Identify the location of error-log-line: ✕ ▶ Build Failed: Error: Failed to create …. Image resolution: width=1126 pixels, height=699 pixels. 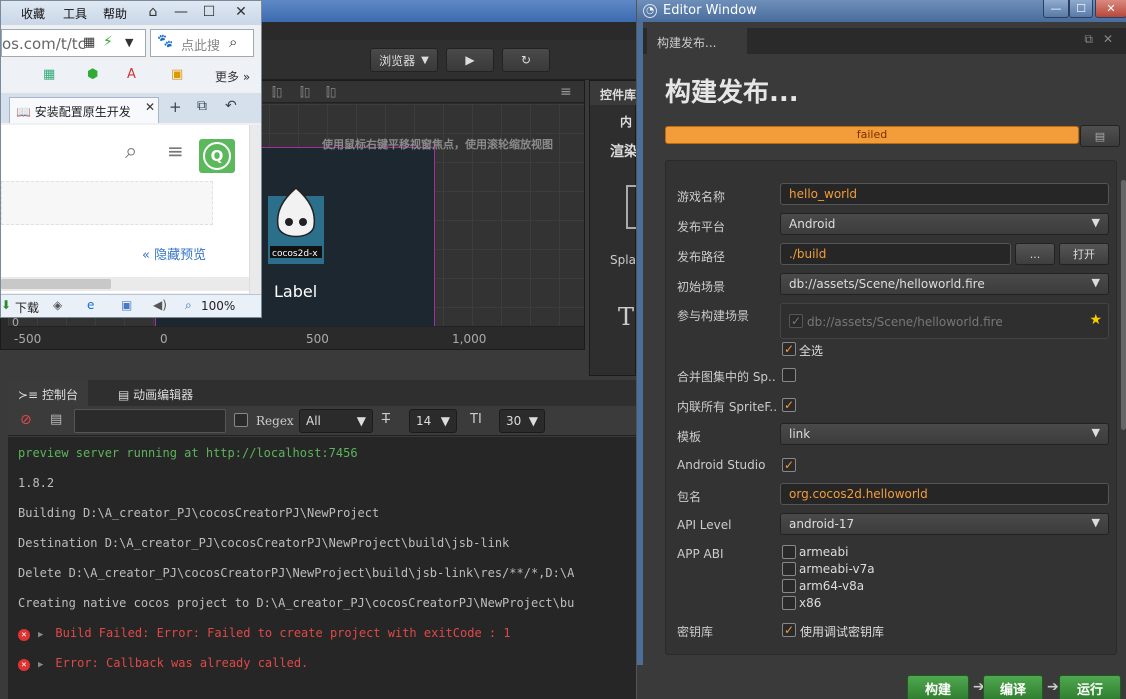
(264, 633).